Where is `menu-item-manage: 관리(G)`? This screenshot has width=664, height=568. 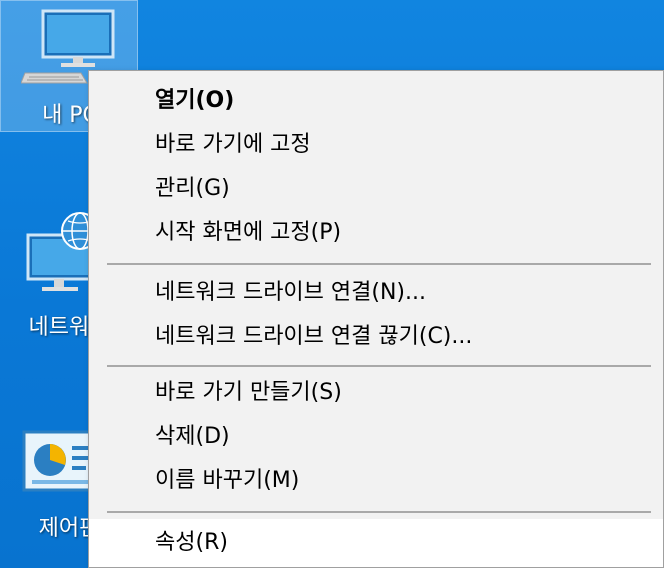
menu-item-manage: 관리(G) is located at coordinates (376, 189).